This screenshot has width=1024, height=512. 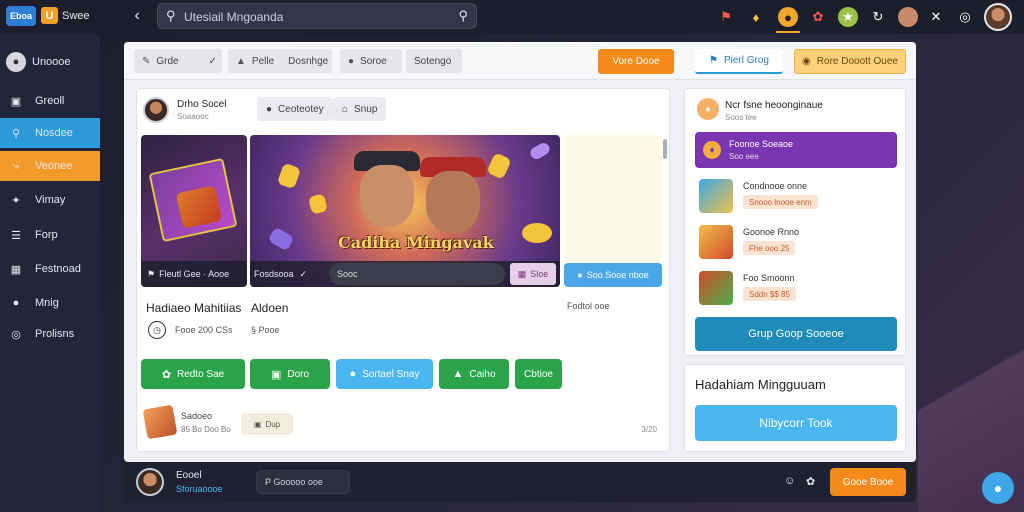 I want to click on message-input: P Gooooo ooe, so click(x=303, y=482).